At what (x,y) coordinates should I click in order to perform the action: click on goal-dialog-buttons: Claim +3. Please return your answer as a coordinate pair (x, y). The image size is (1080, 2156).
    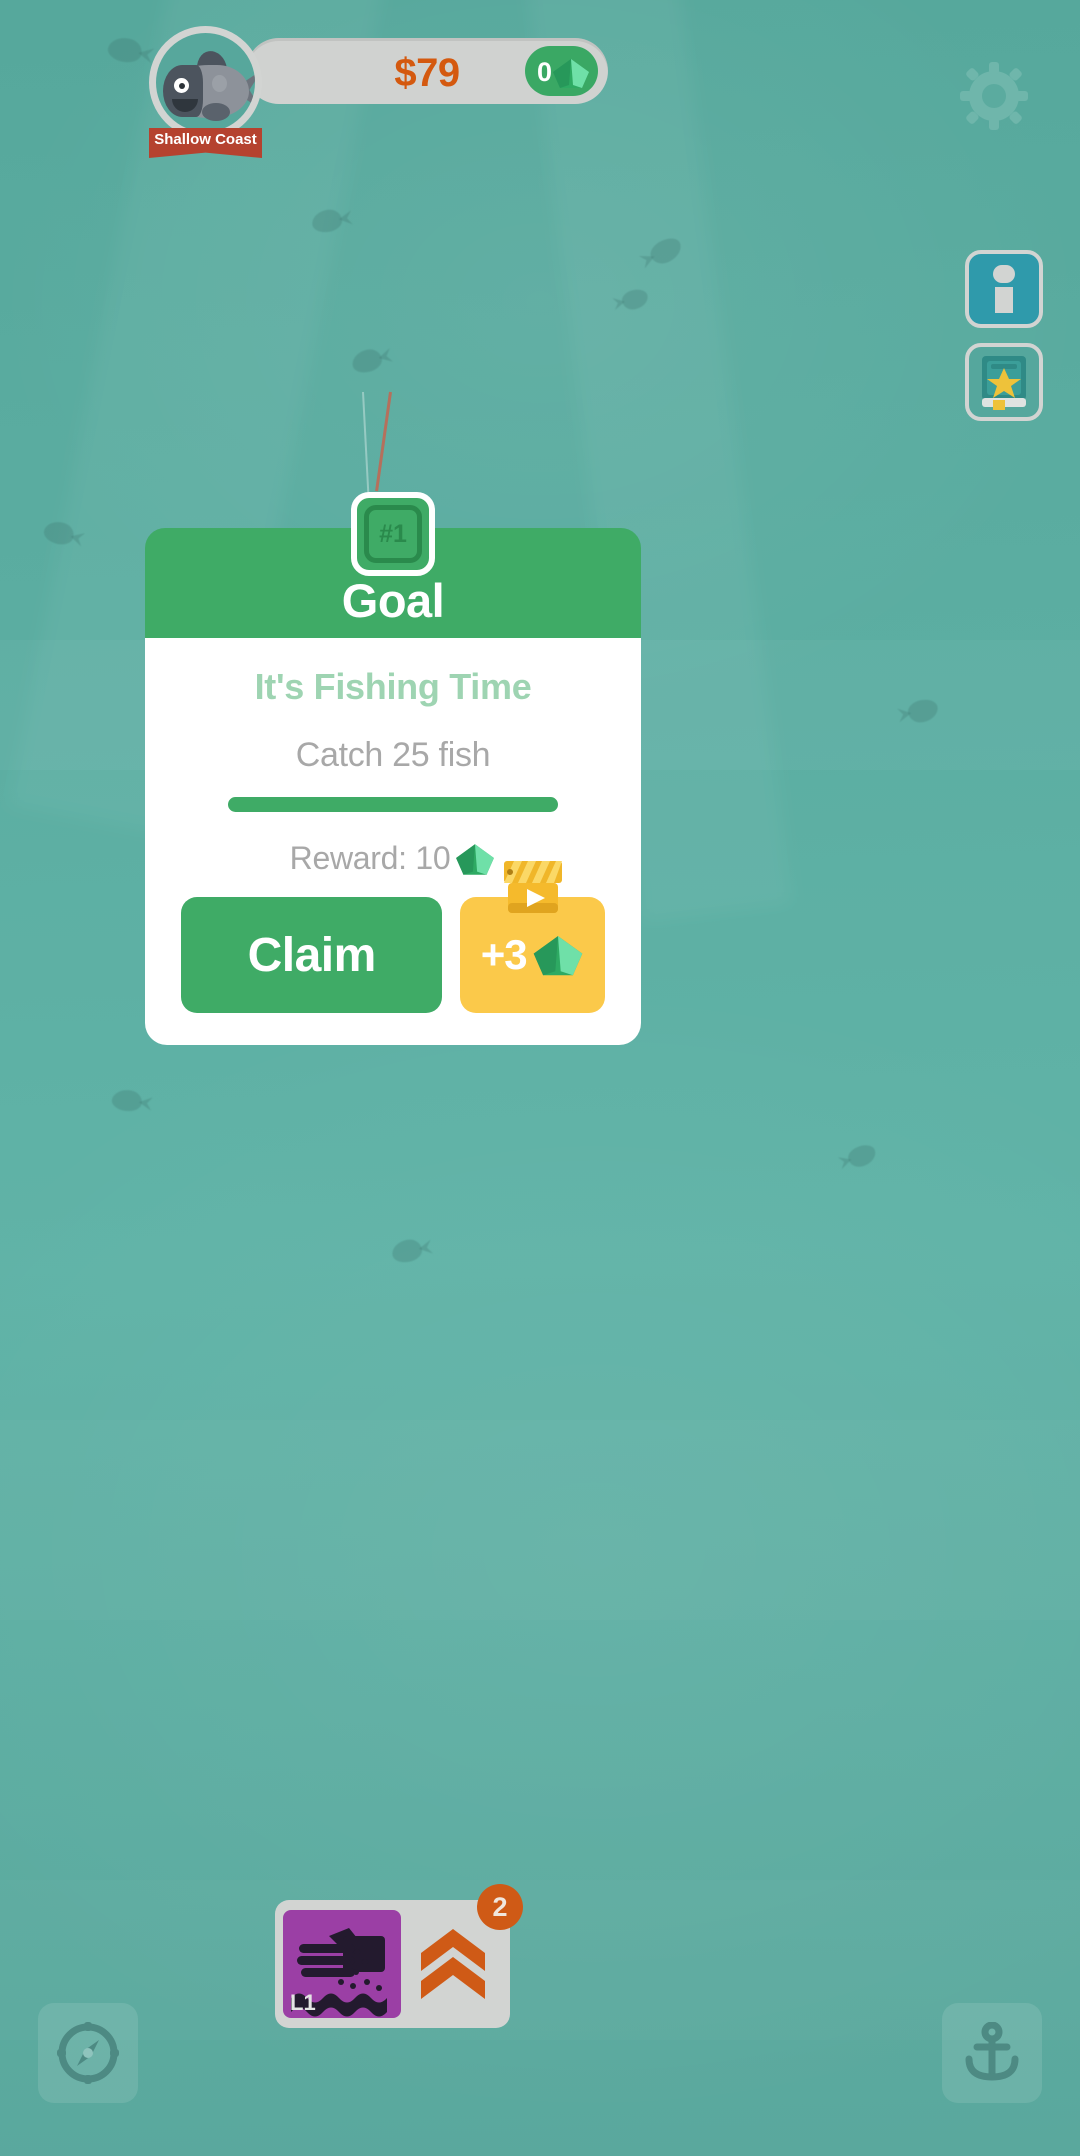
    Looking at the image, I should click on (393, 937).